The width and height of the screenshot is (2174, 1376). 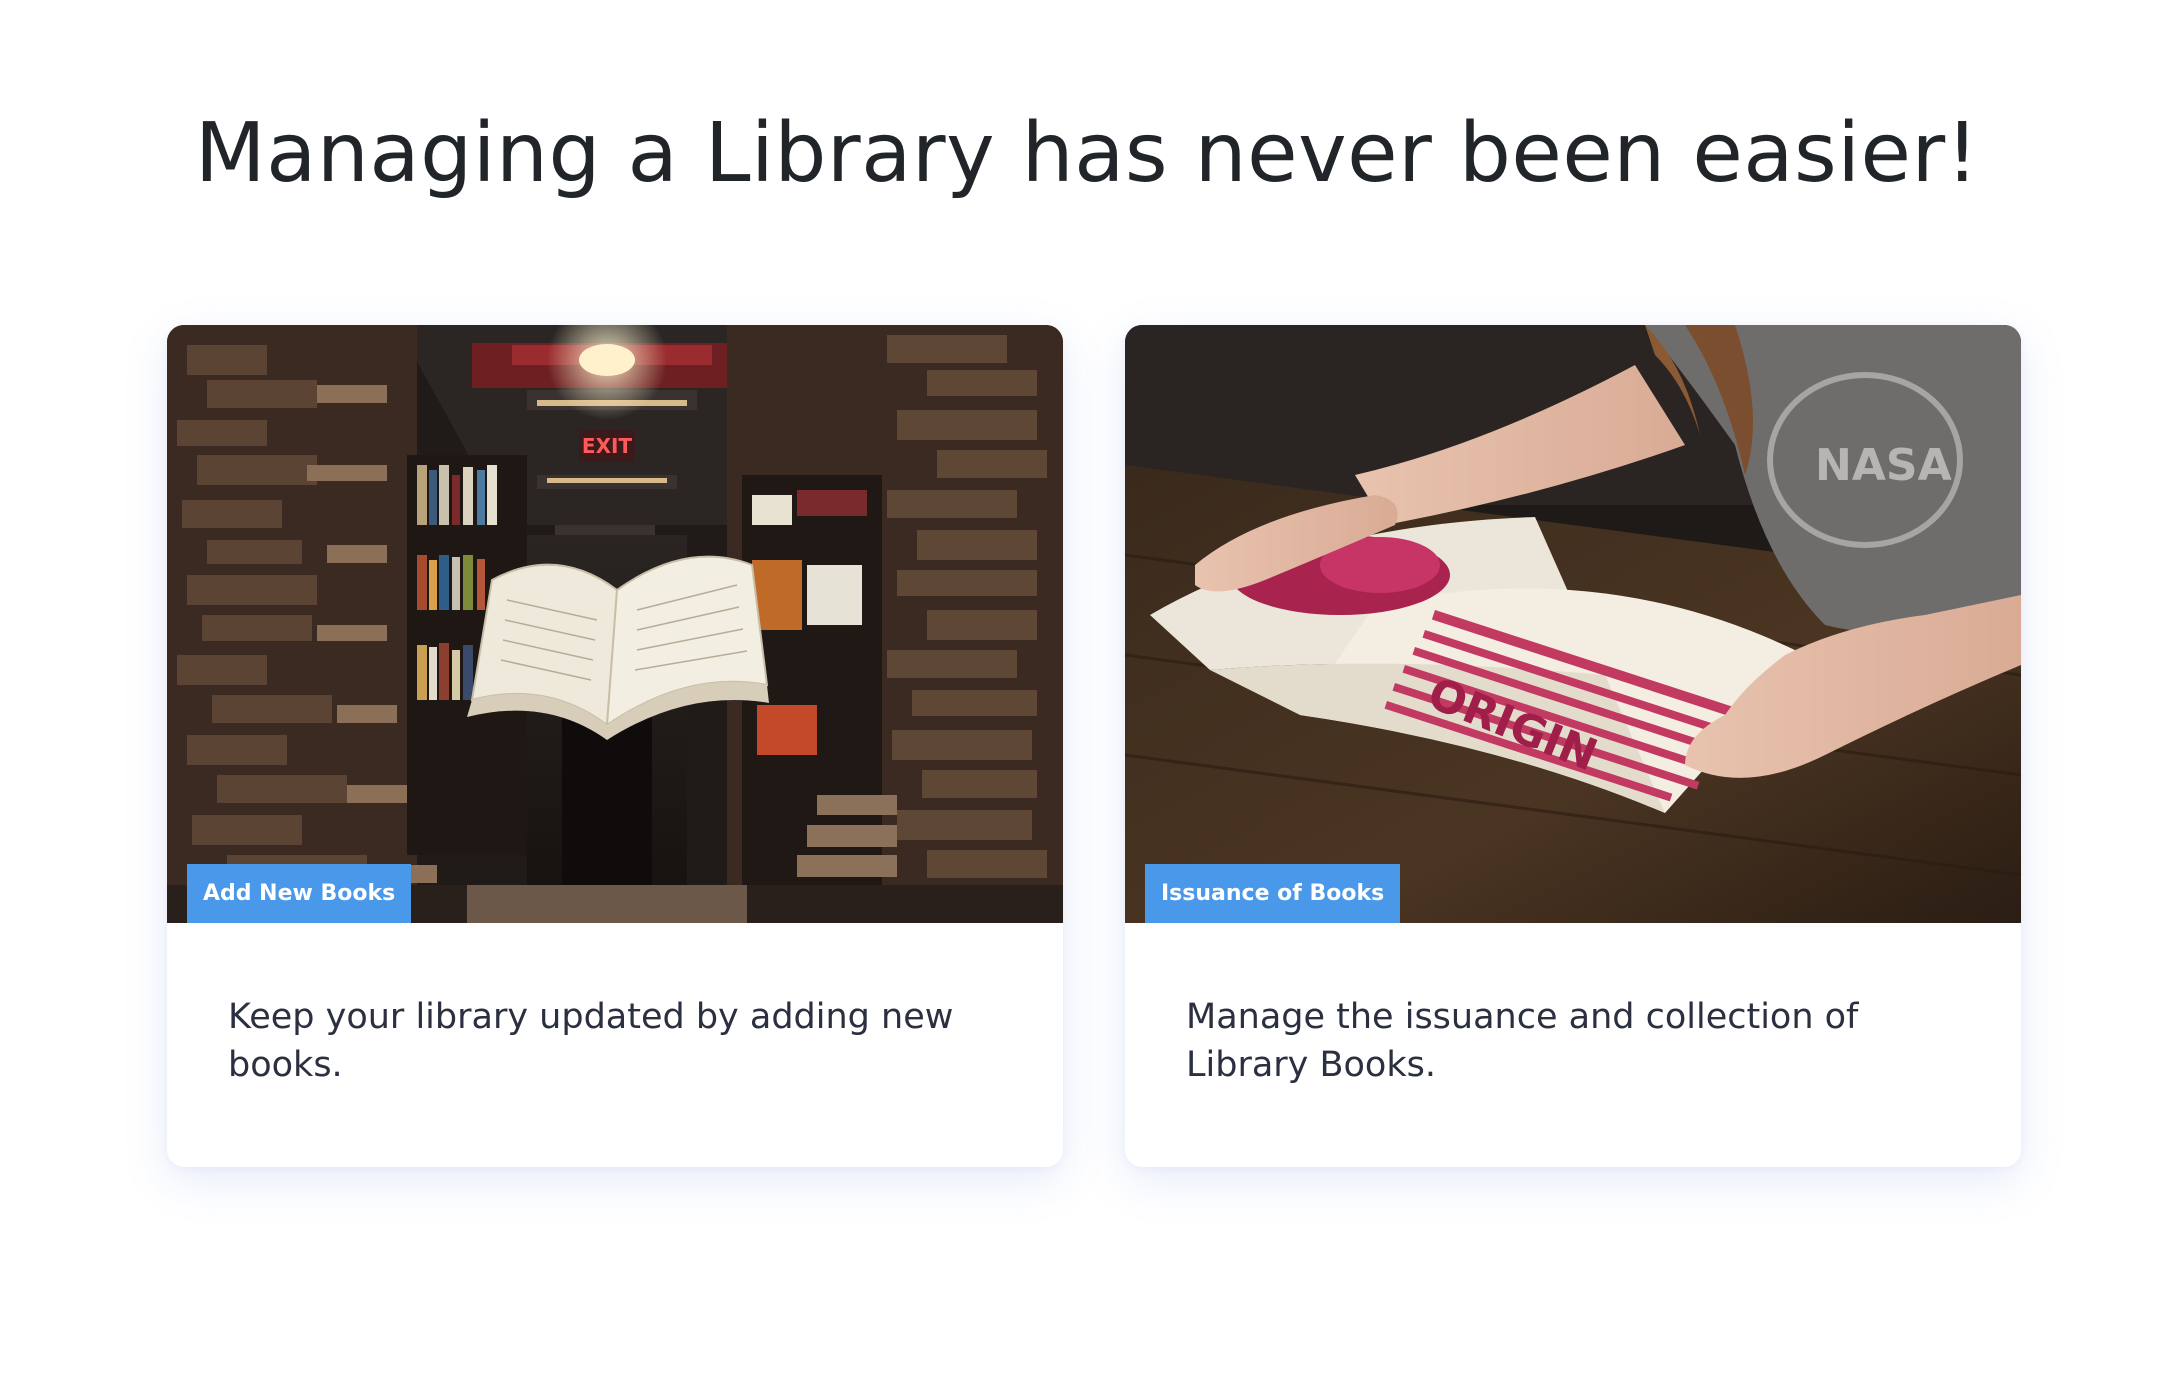 What do you see at coordinates (607, 446) in the screenshot?
I see `svg-text: EXIT` at bounding box center [607, 446].